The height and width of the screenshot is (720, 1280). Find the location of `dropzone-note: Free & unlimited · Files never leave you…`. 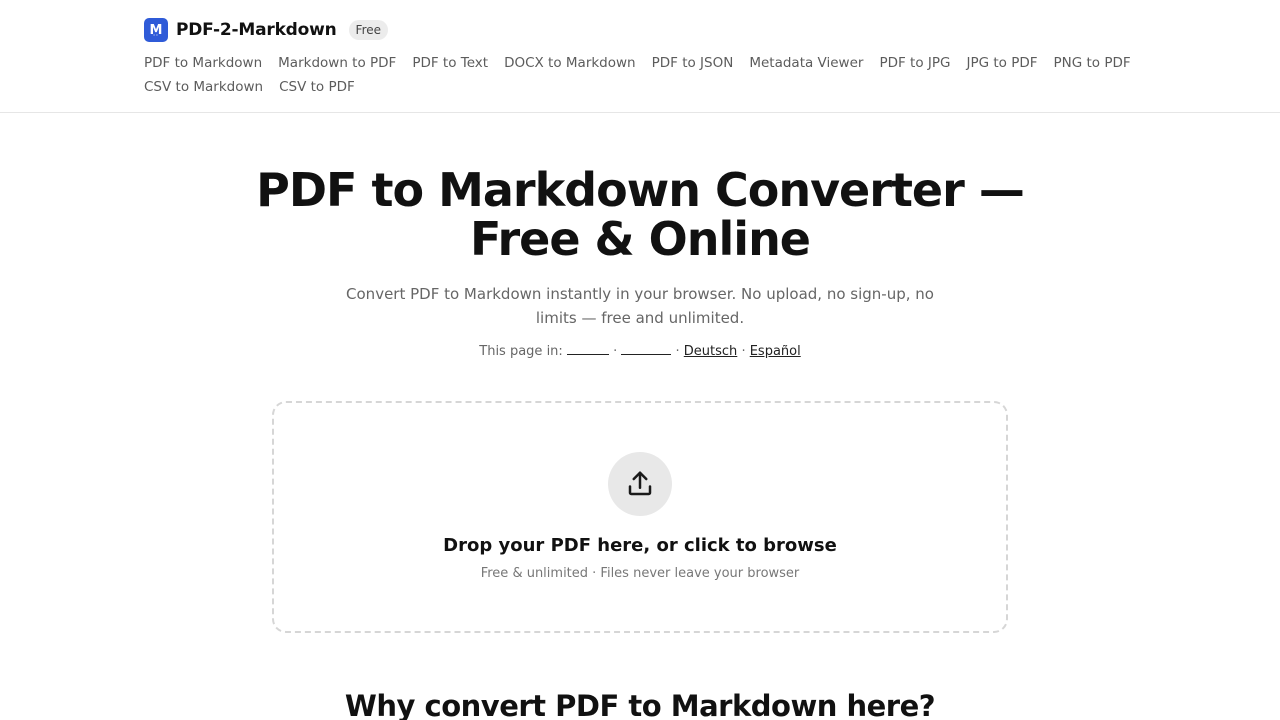

dropzone-note: Free & unlimited · Files never leave you… is located at coordinates (640, 573).